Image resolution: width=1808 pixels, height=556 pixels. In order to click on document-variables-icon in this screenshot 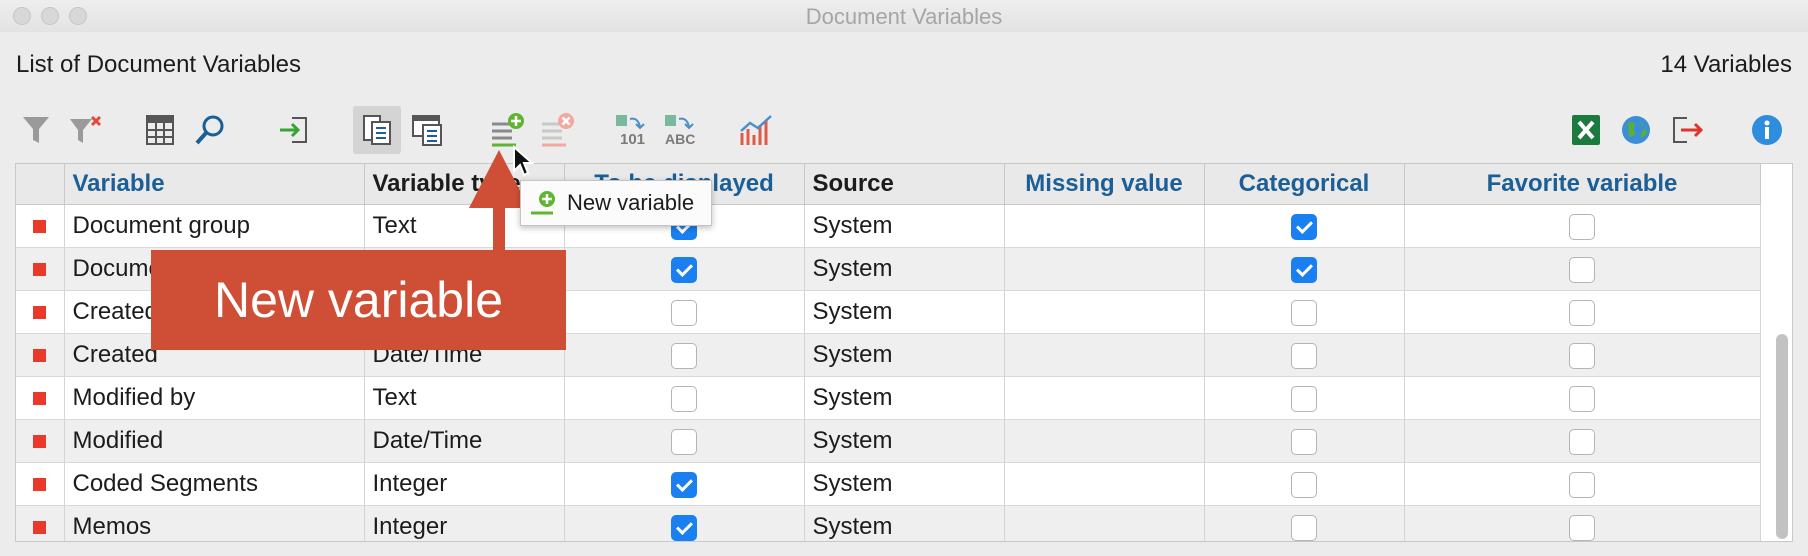, I will do `click(377, 130)`.